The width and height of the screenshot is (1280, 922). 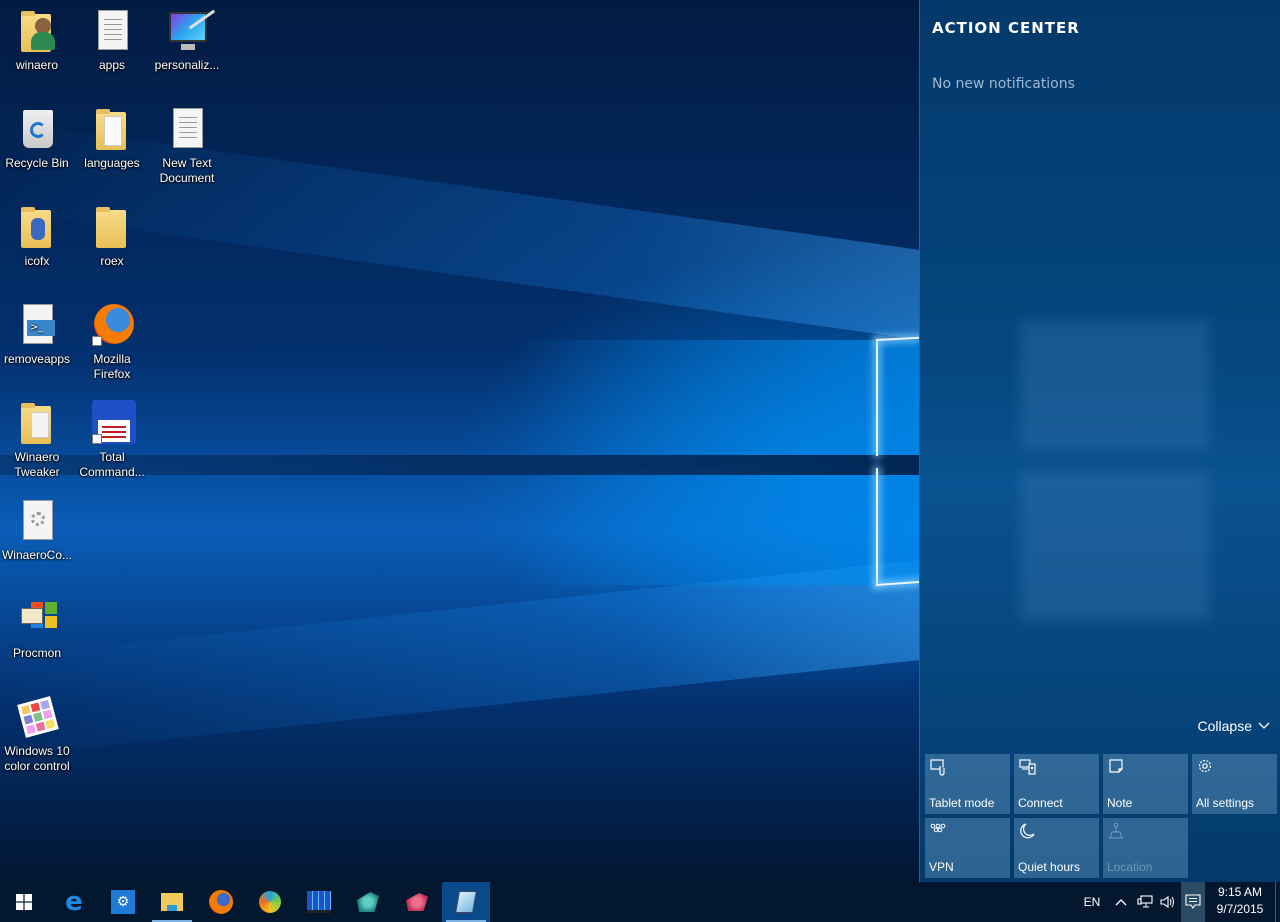 I want to click on network-button, so click(x=1145, y=902).